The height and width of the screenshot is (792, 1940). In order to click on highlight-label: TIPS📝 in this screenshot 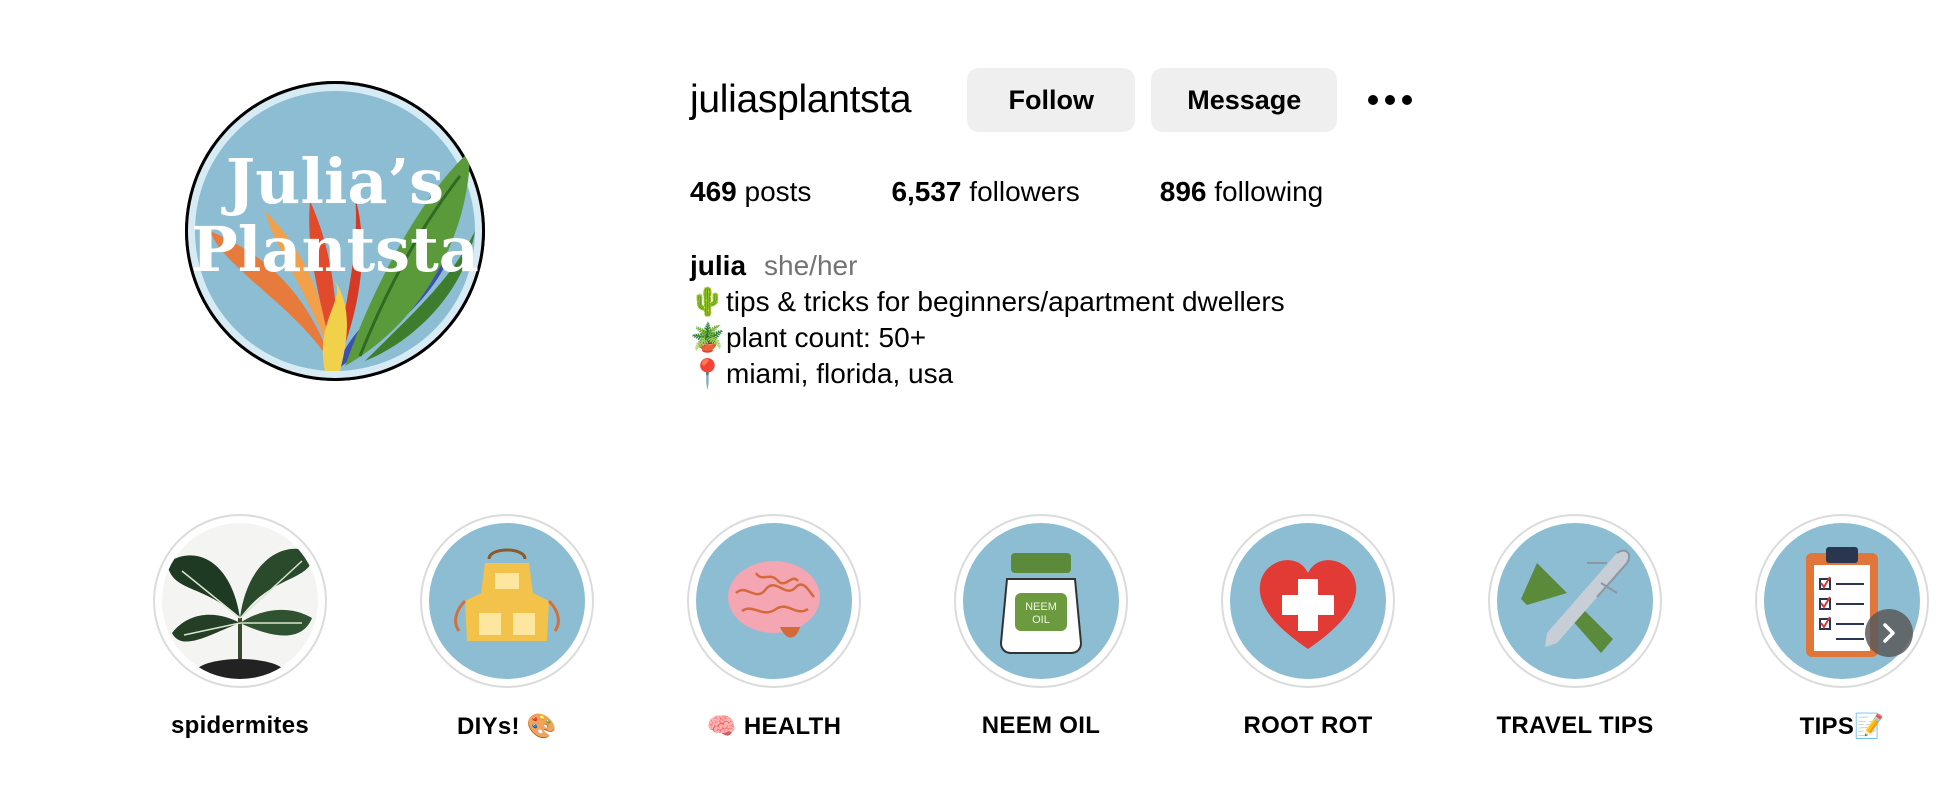, I will do `click(1842, 726)`.